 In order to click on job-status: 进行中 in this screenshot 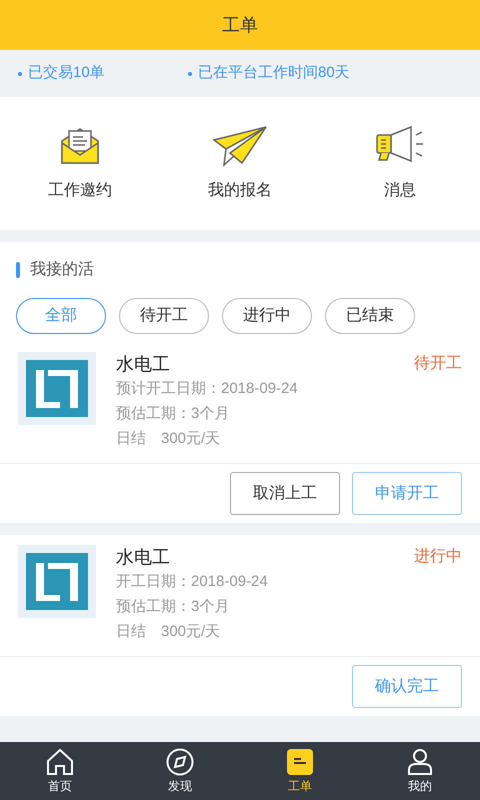, I will do `click(438, 556)`.